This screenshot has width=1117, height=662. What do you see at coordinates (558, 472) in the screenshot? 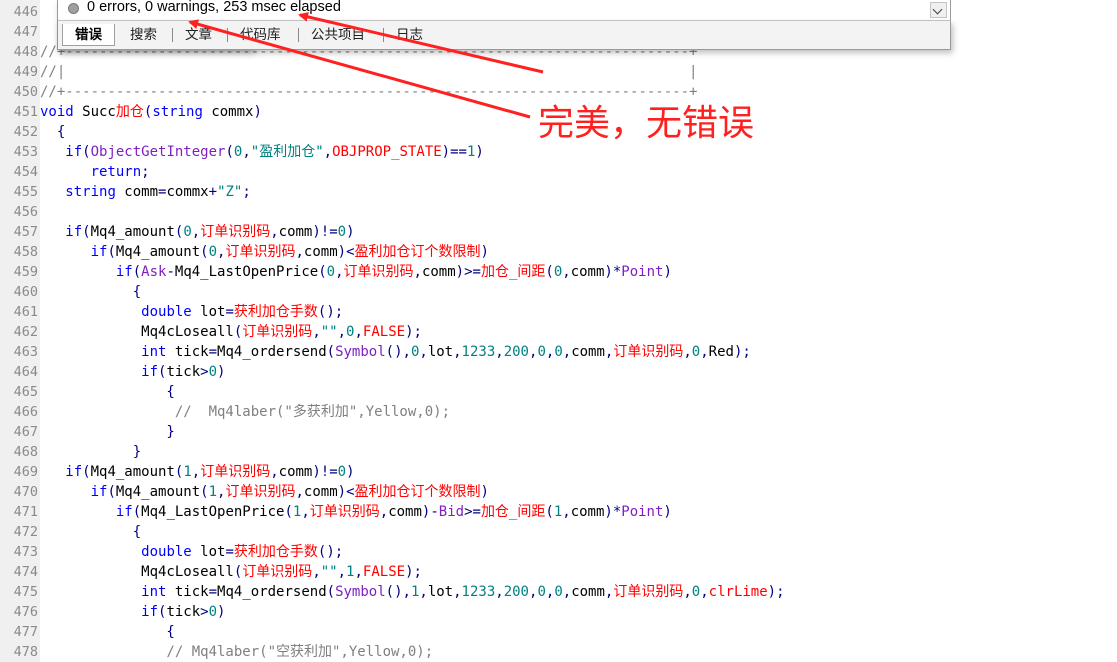
I see `code-line: 469 if(Mq4_amount(1,订单识别码,comm)!=0)` at bounding box center [558, 472].